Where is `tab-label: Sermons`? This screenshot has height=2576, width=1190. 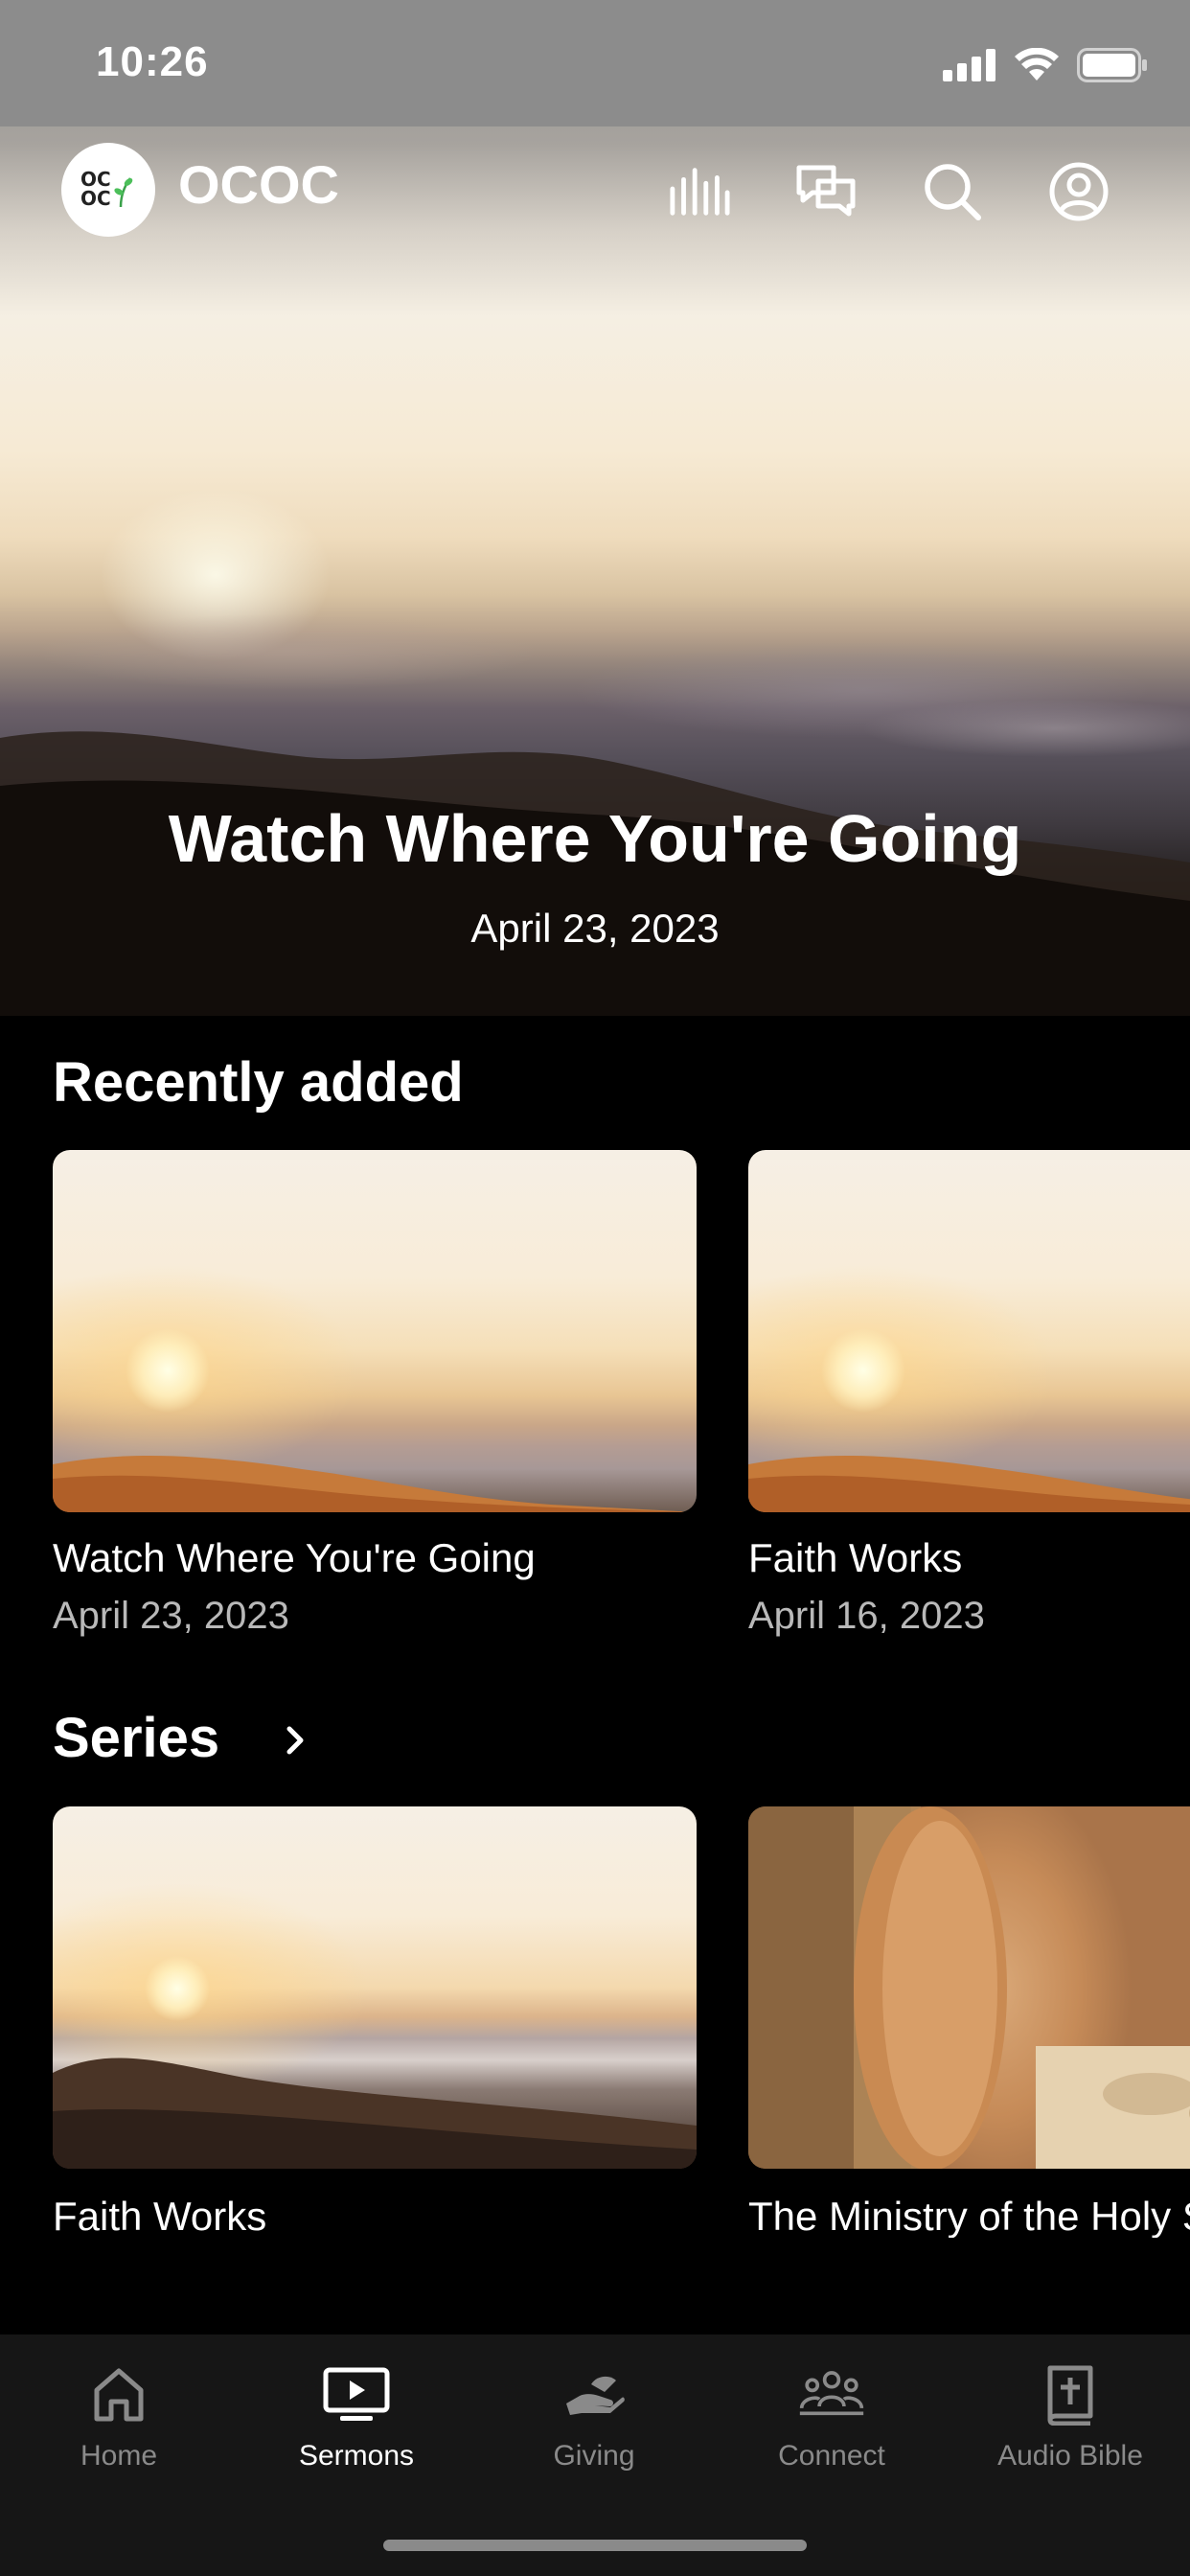
tab-label: Sermons is located at coordinates (357, 2456).